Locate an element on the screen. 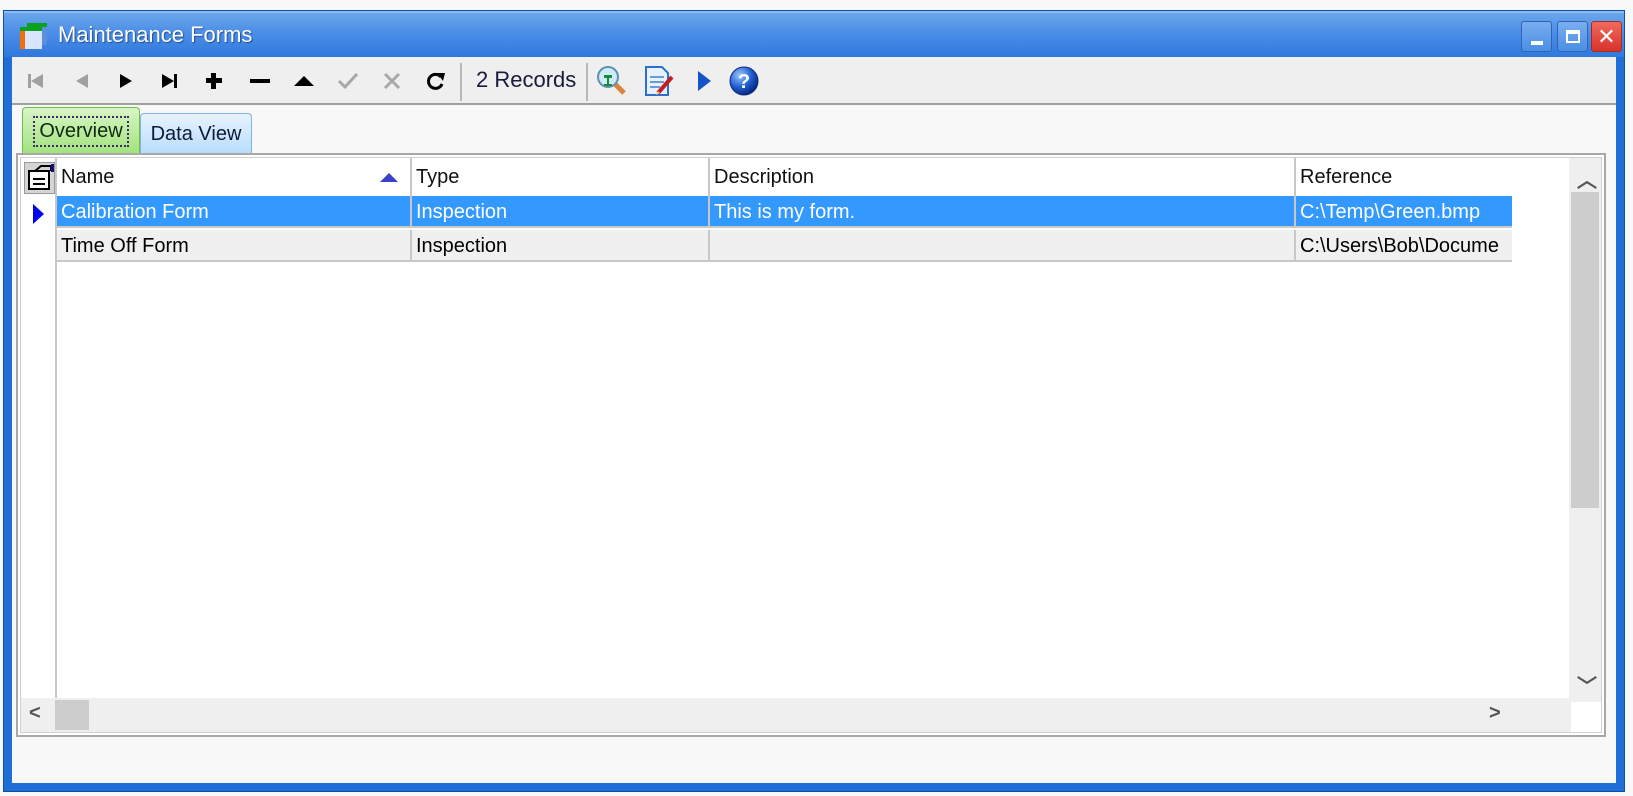  record-count: 2 Records is located at coordinates (526, 79).